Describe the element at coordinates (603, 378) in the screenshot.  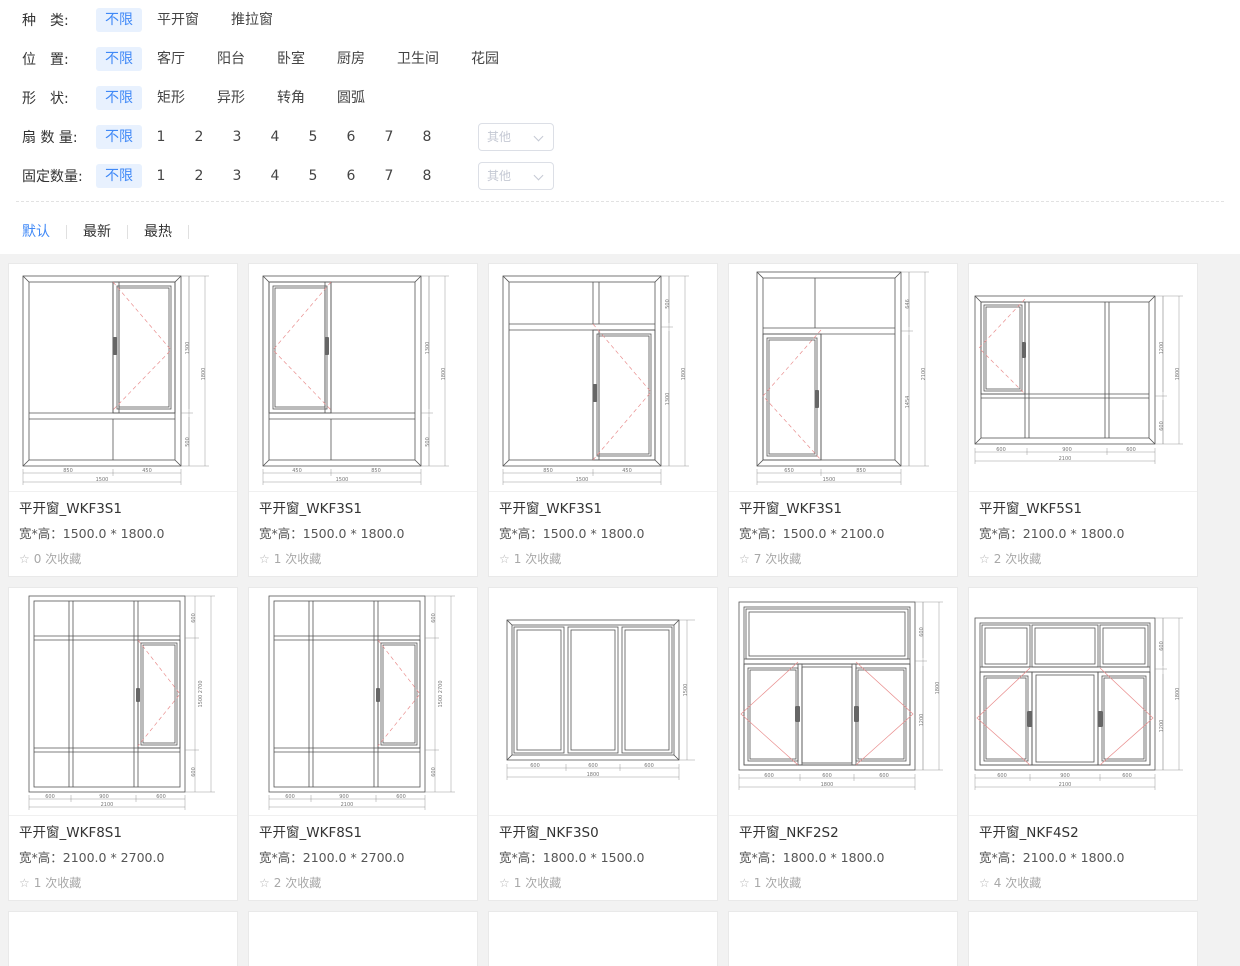
I see `window-drawing-thumbnail: 500 1800 1300 850 450 1500` at that location.